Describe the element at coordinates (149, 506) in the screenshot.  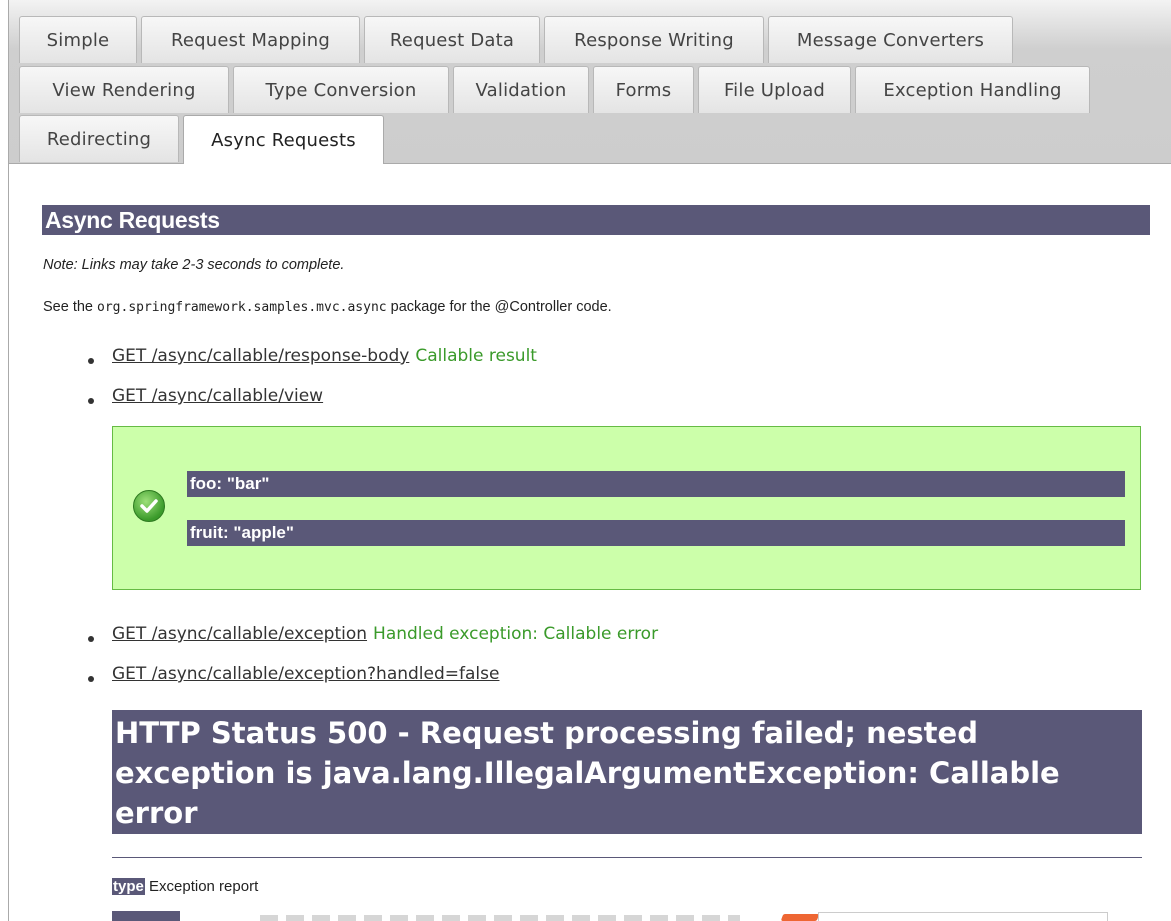
I see `checkmark-icon` at that location.